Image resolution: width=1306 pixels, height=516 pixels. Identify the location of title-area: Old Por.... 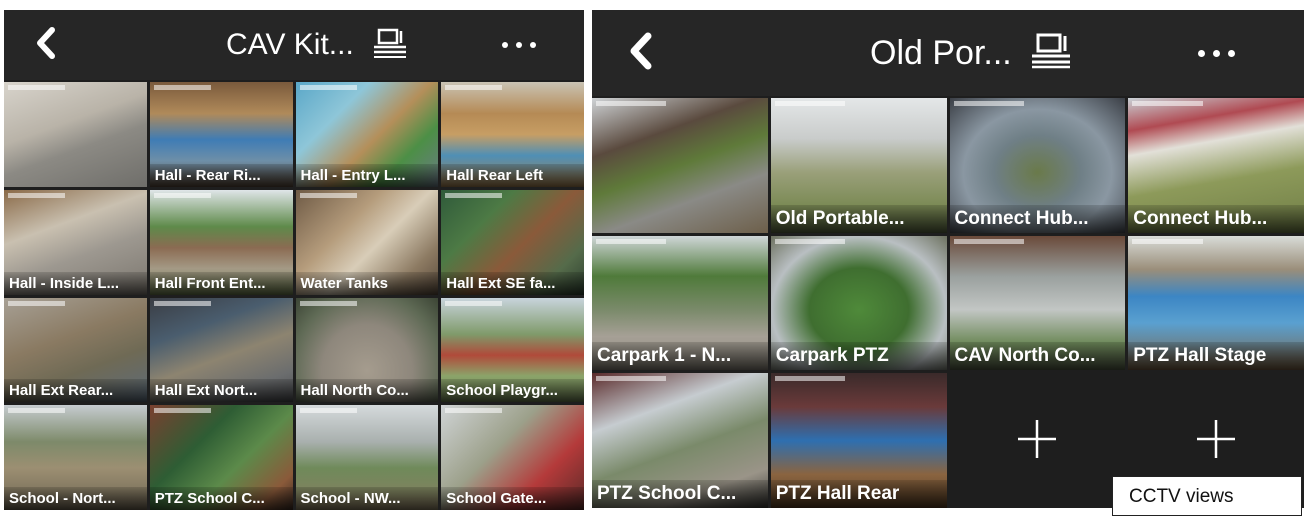
(971, 53).